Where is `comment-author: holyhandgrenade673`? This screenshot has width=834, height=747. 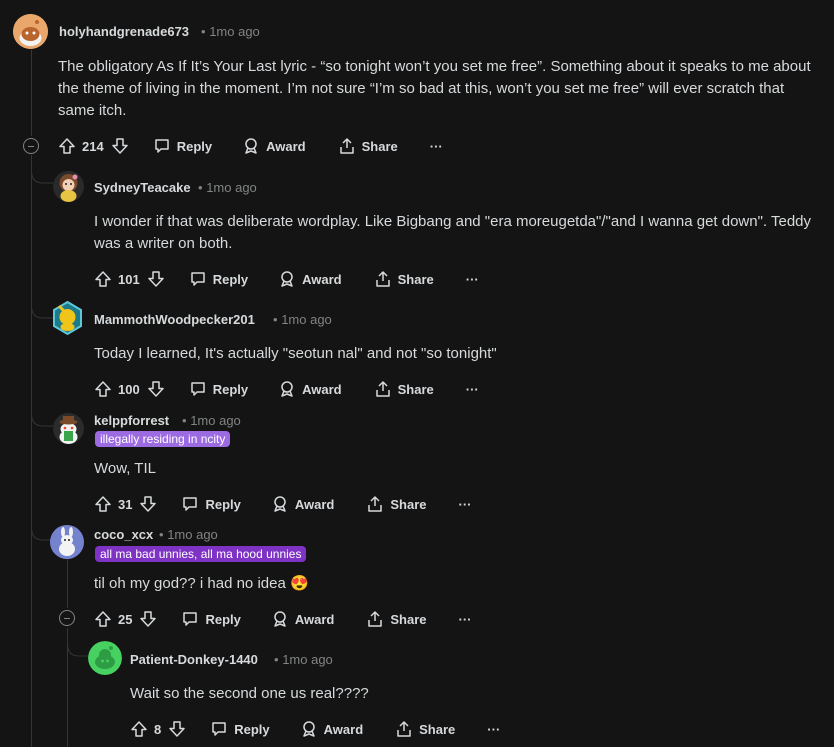 comment-author: holyhandgrenade673 is located at coordinates (124, 31).